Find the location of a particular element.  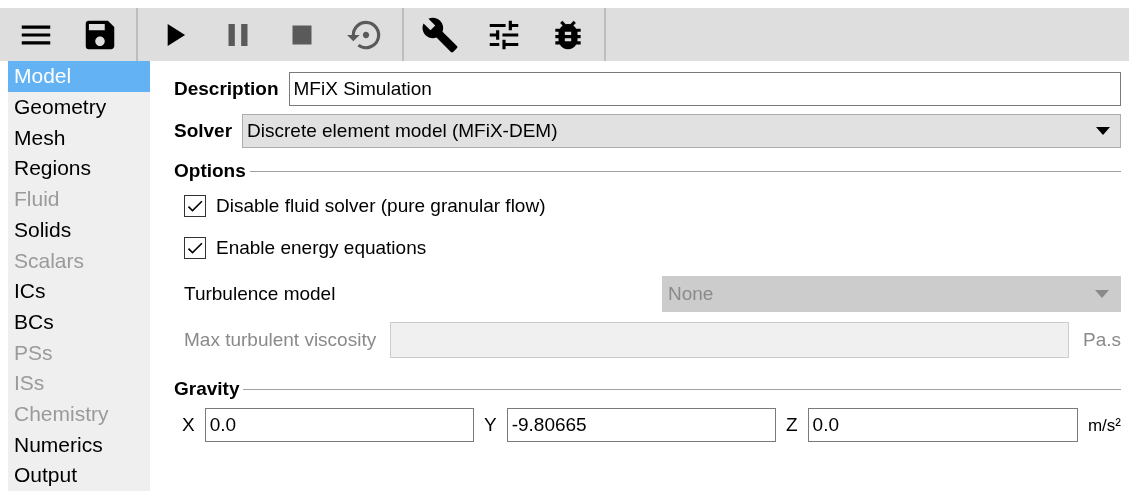

description-field: MFiX Simulation is located at coordinates (704, 89).